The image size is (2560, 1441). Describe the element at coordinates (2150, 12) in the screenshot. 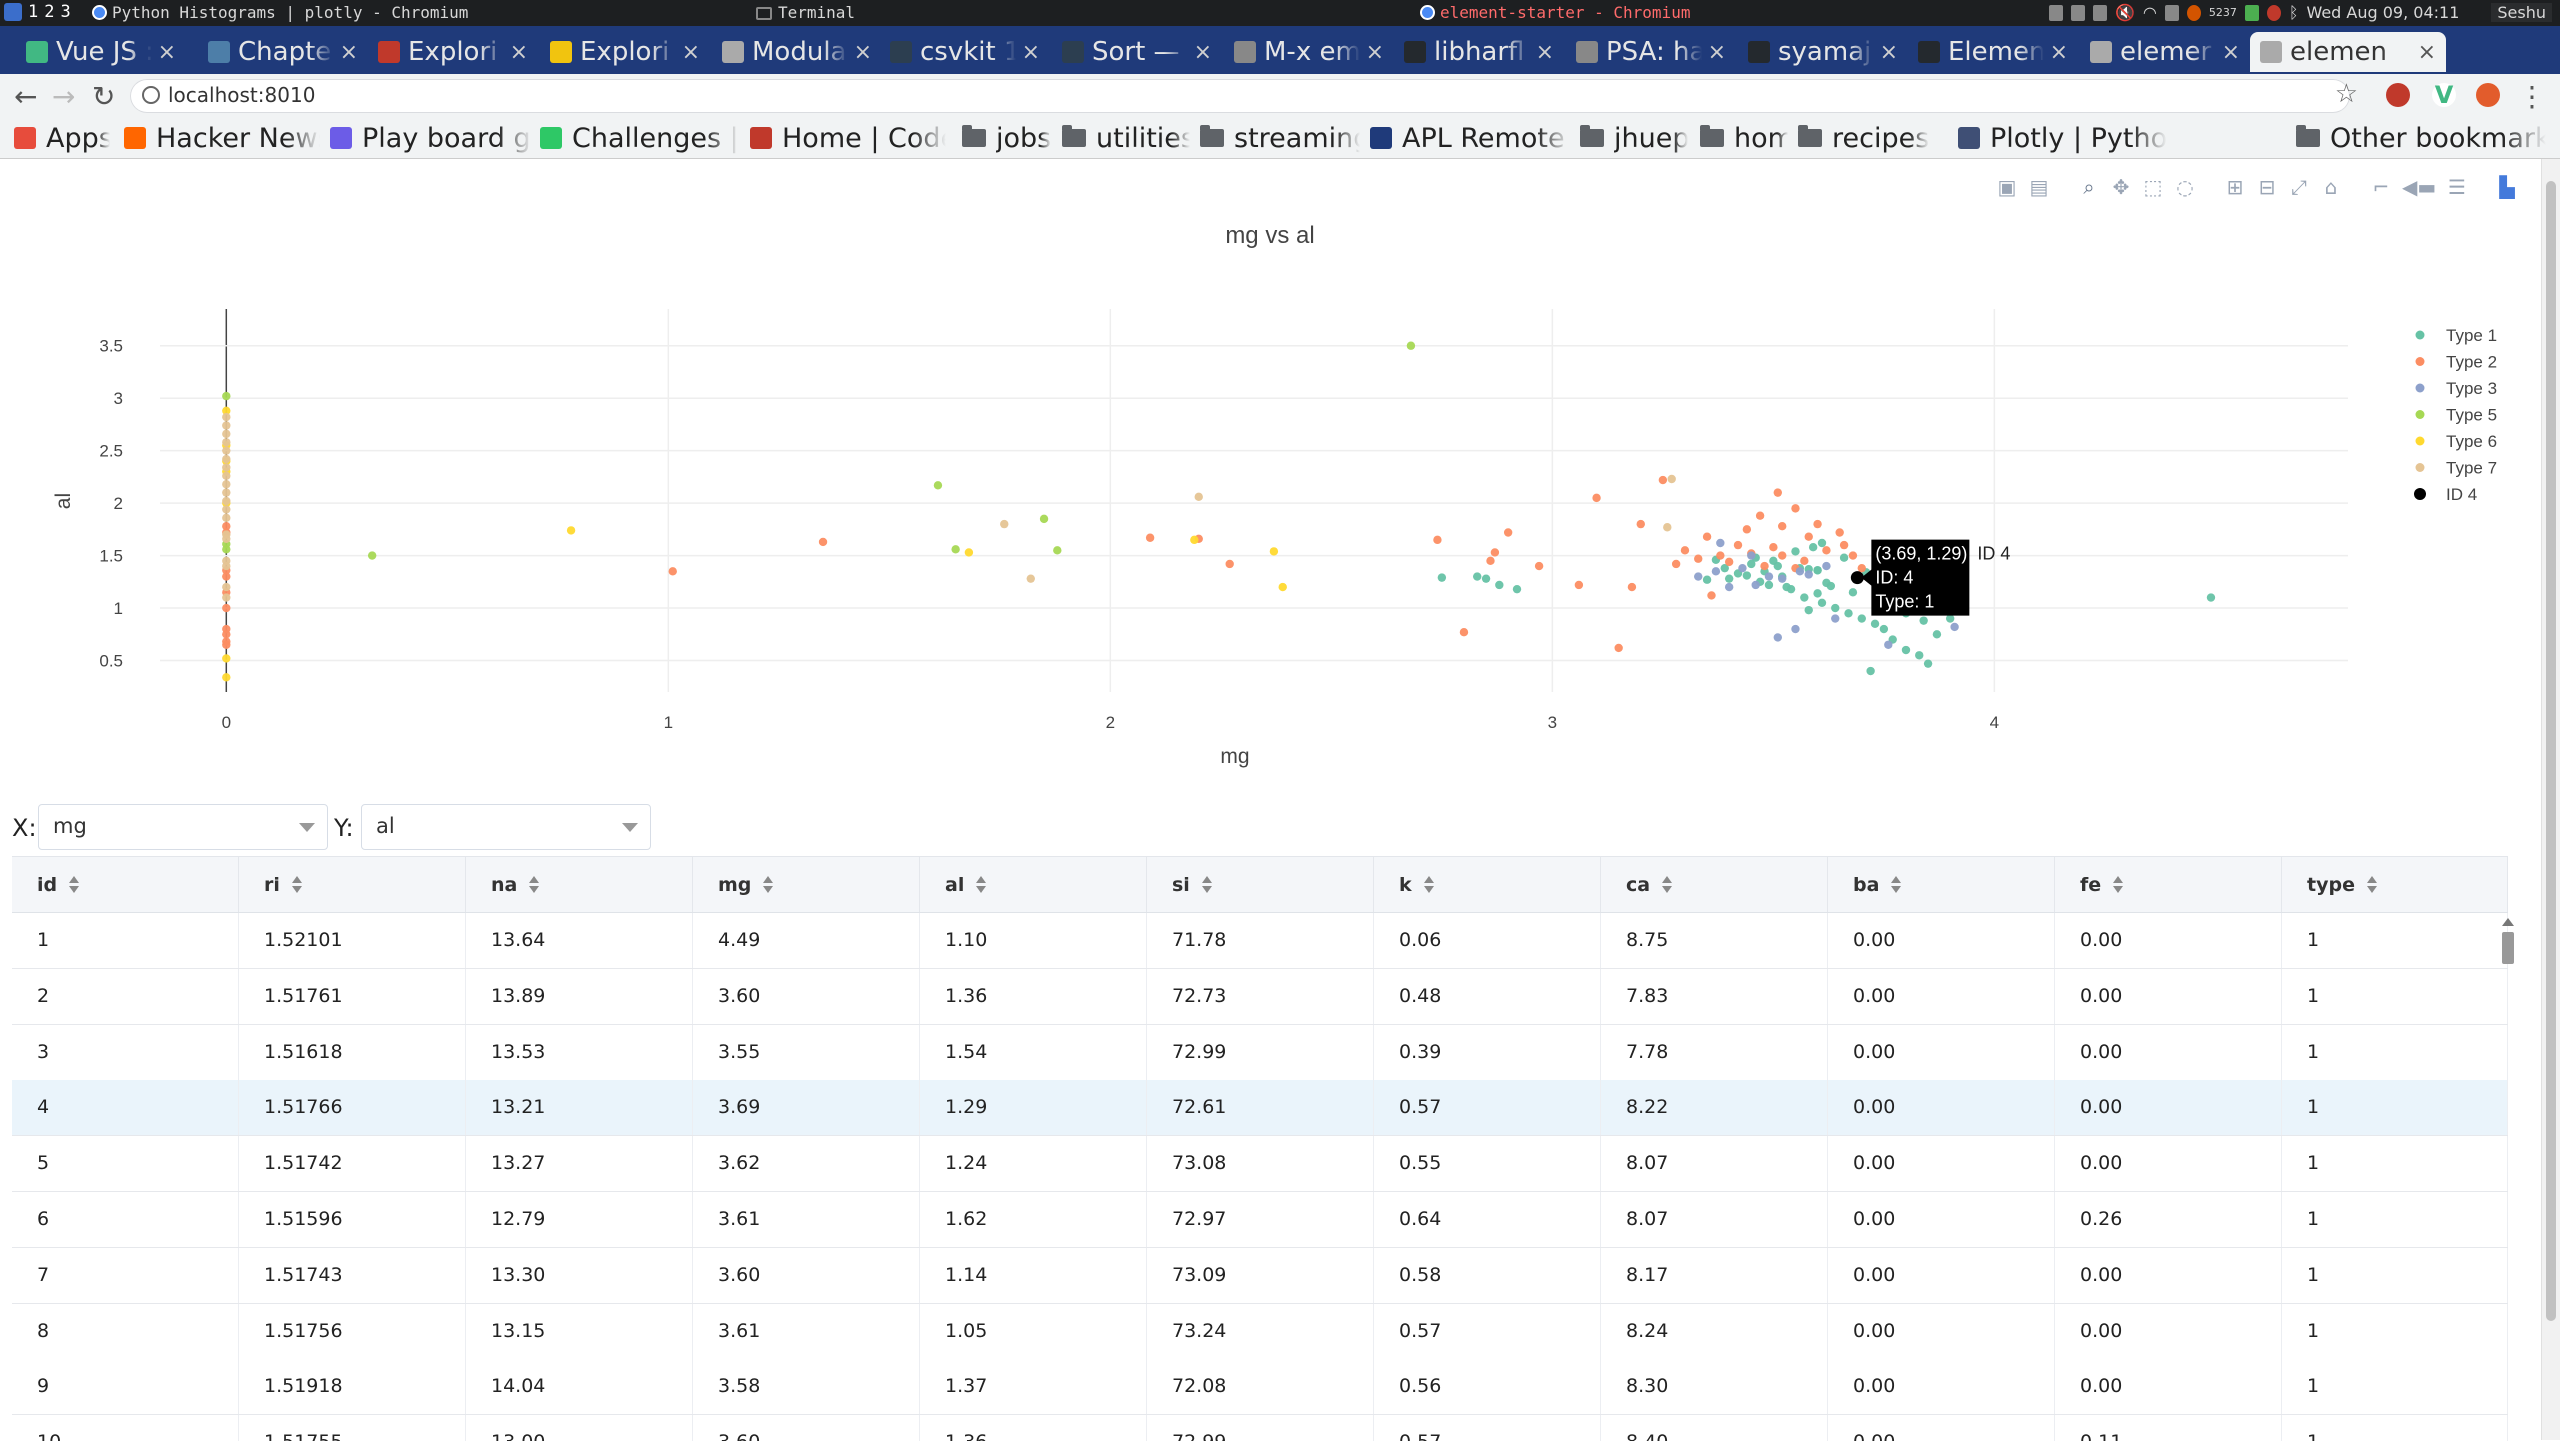

I see `wifi-icon: ◠` at that location.